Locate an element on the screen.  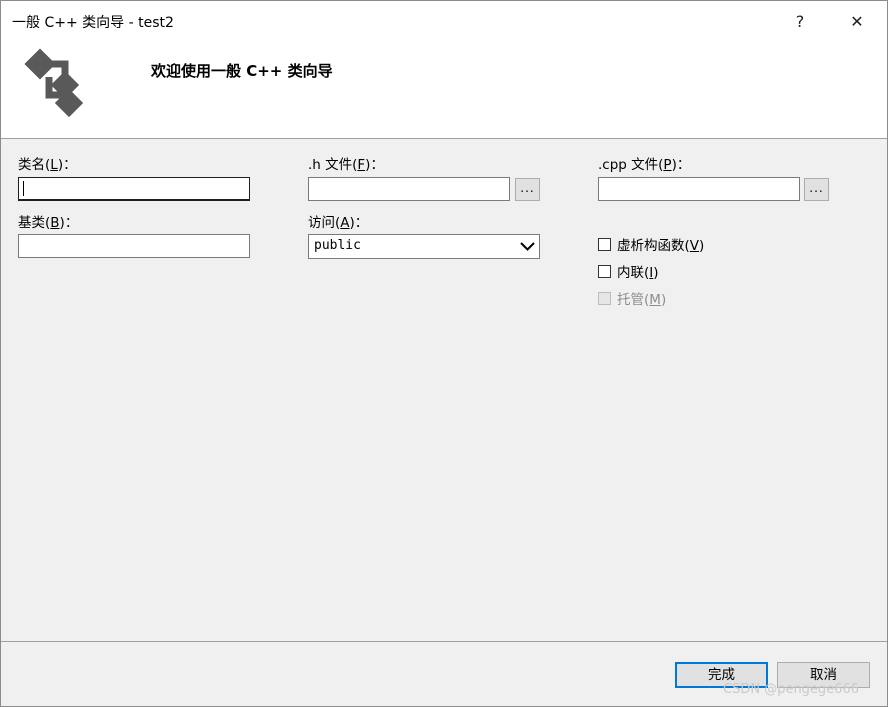
virtual-destructor-label-text: 虚析构函数( is located at coordinates (653, 246).